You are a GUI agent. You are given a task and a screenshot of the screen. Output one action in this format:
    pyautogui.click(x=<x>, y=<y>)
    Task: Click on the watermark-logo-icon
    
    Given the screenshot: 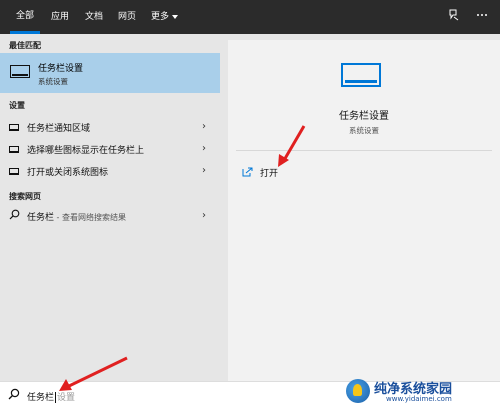 What is the action you would take?
    pyautogui.click(x=358, y=391)
    